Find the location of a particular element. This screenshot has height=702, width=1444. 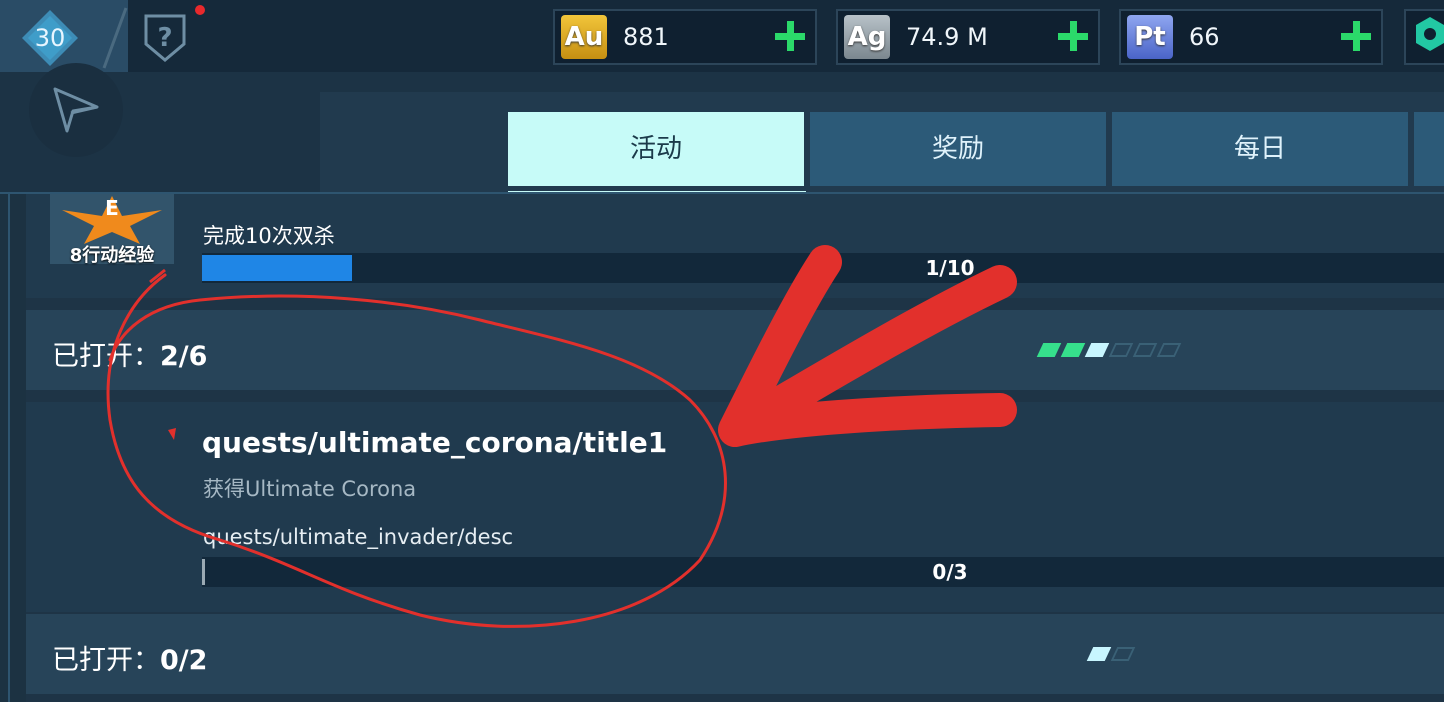

resource-platinum: Pt 66 is located at coordinates (1251, 37).